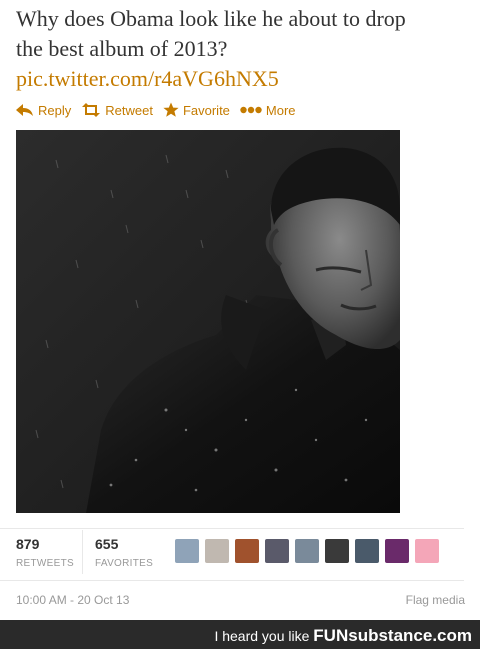  What do you see at coordinates (262, 636) in the screenshot?
I see `footer-prefix: I heard you like` at bounding box center [262, 636].